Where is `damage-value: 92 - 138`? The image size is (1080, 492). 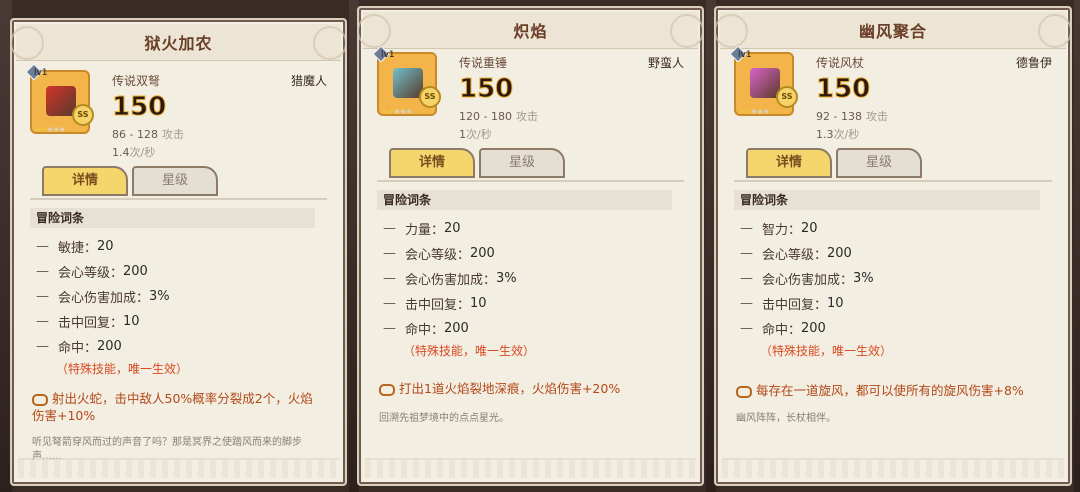 damage-value: 92 - 138 is located at coordinates (839, 116).